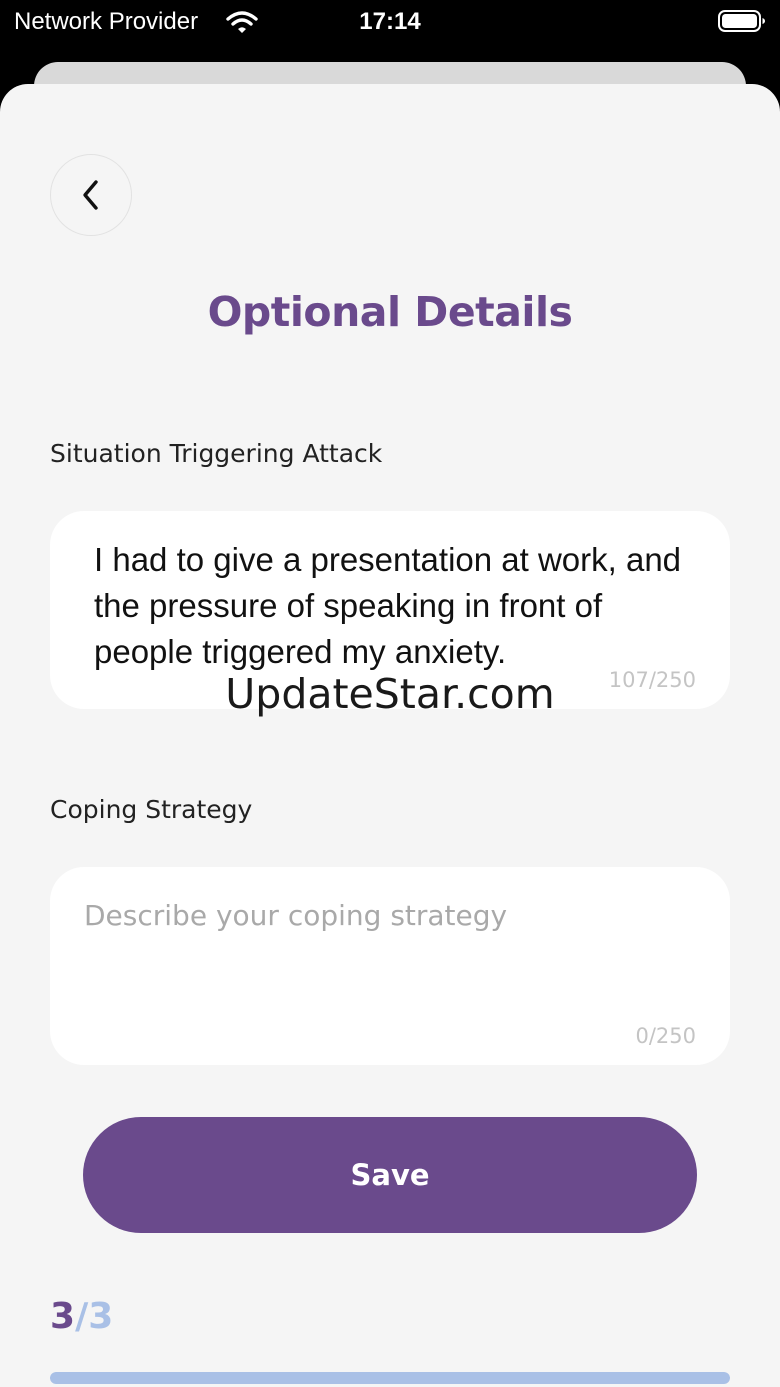  What do you see at coordinates (216, 453) in the screenshot?
I see `situation-label: Situation Triggering Attack` at bounding box center [216, 453].